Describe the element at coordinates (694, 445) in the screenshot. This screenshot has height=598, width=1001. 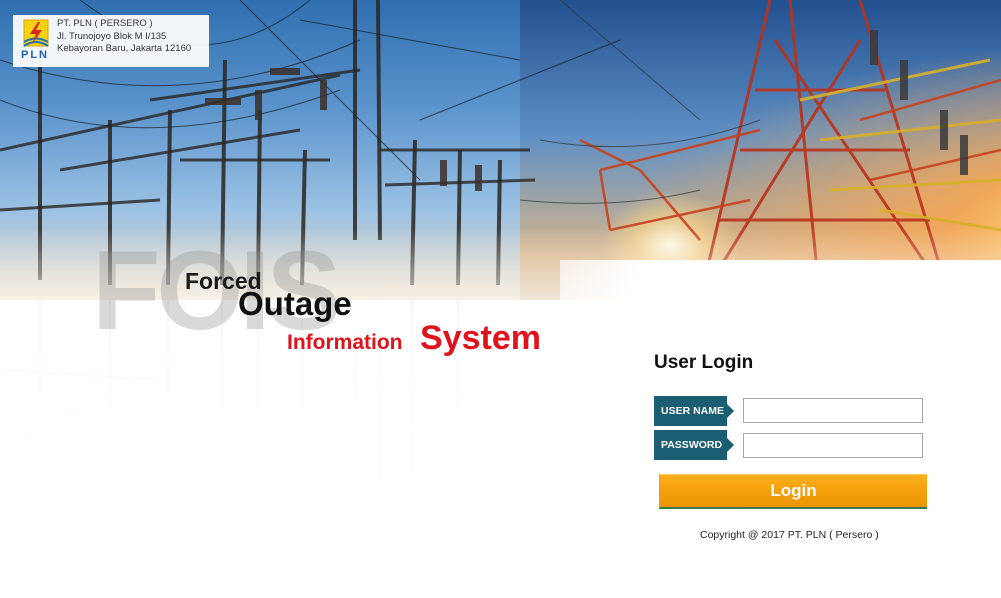
I see `password-label: PASSWORD` at that location.